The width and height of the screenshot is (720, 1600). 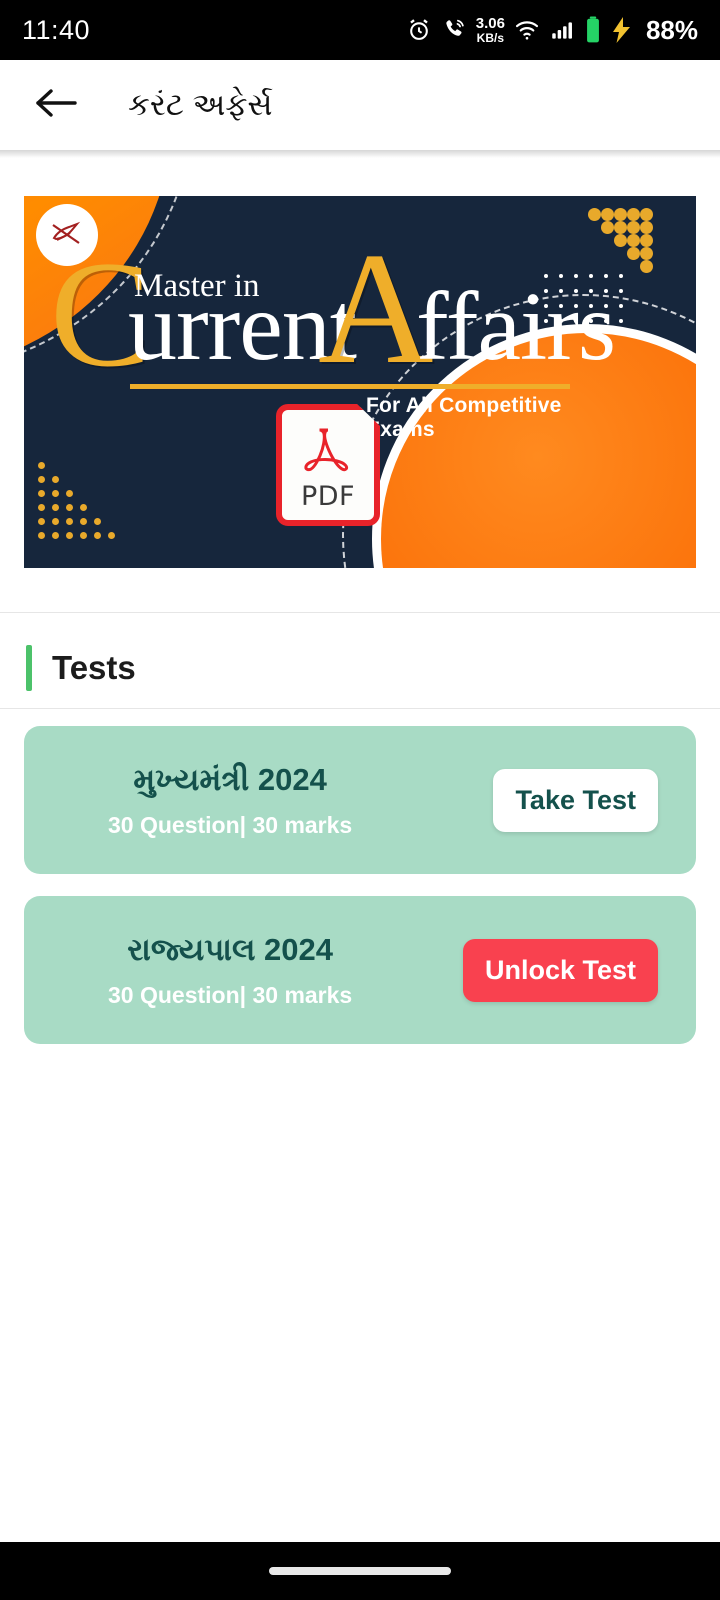 What do you see at coordinates (360, 105) in the screenshot?
I see `app-bar: કરંટ અફેર્સ` at bounding box center [360, 105].